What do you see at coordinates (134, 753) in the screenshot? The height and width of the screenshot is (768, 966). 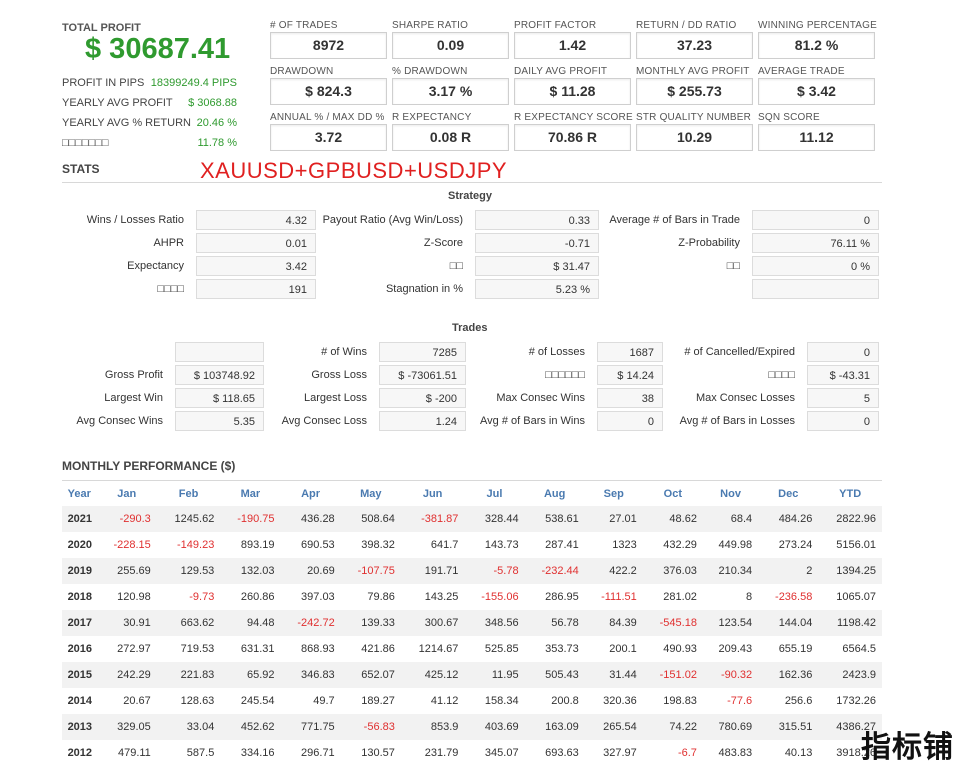 I see `monthly-value-cell: 479.11` at bounding box center [134, 753].